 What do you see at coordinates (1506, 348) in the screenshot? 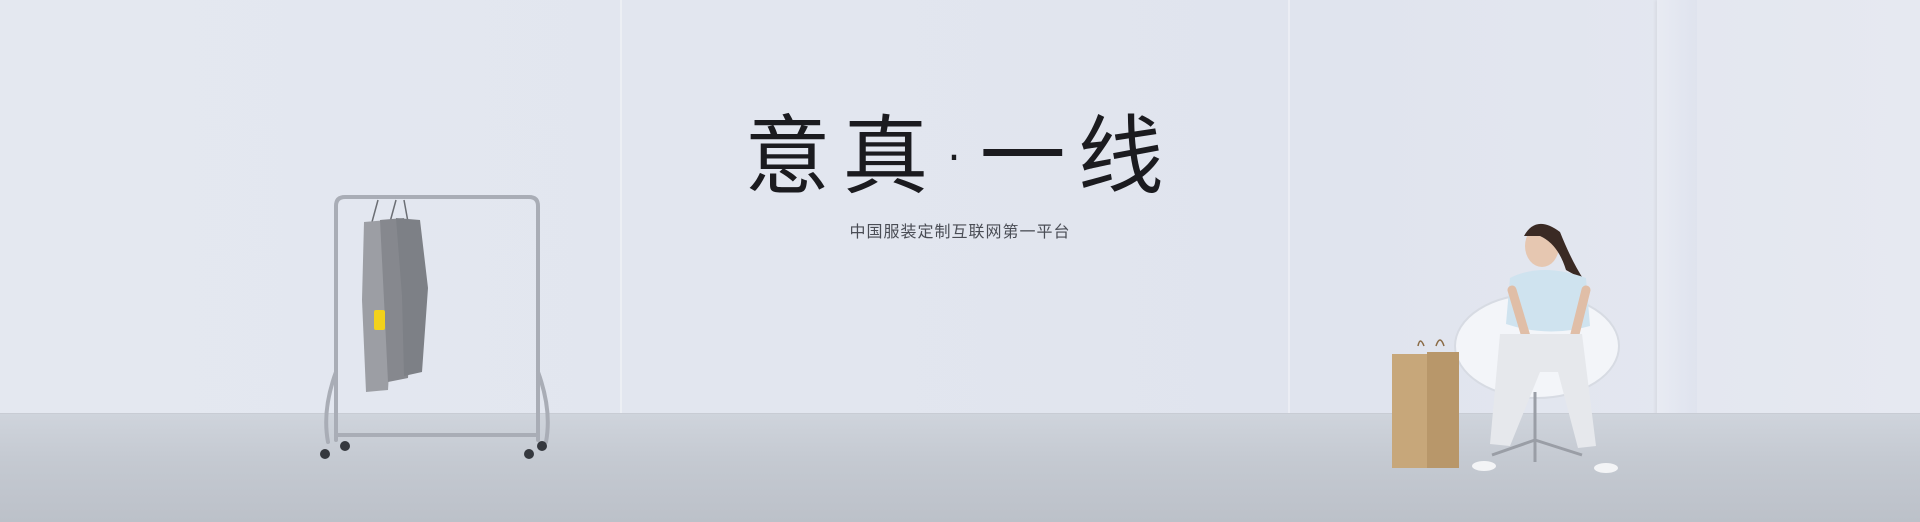
I see `shopper-illustration` at bounding box center [1506, 348].